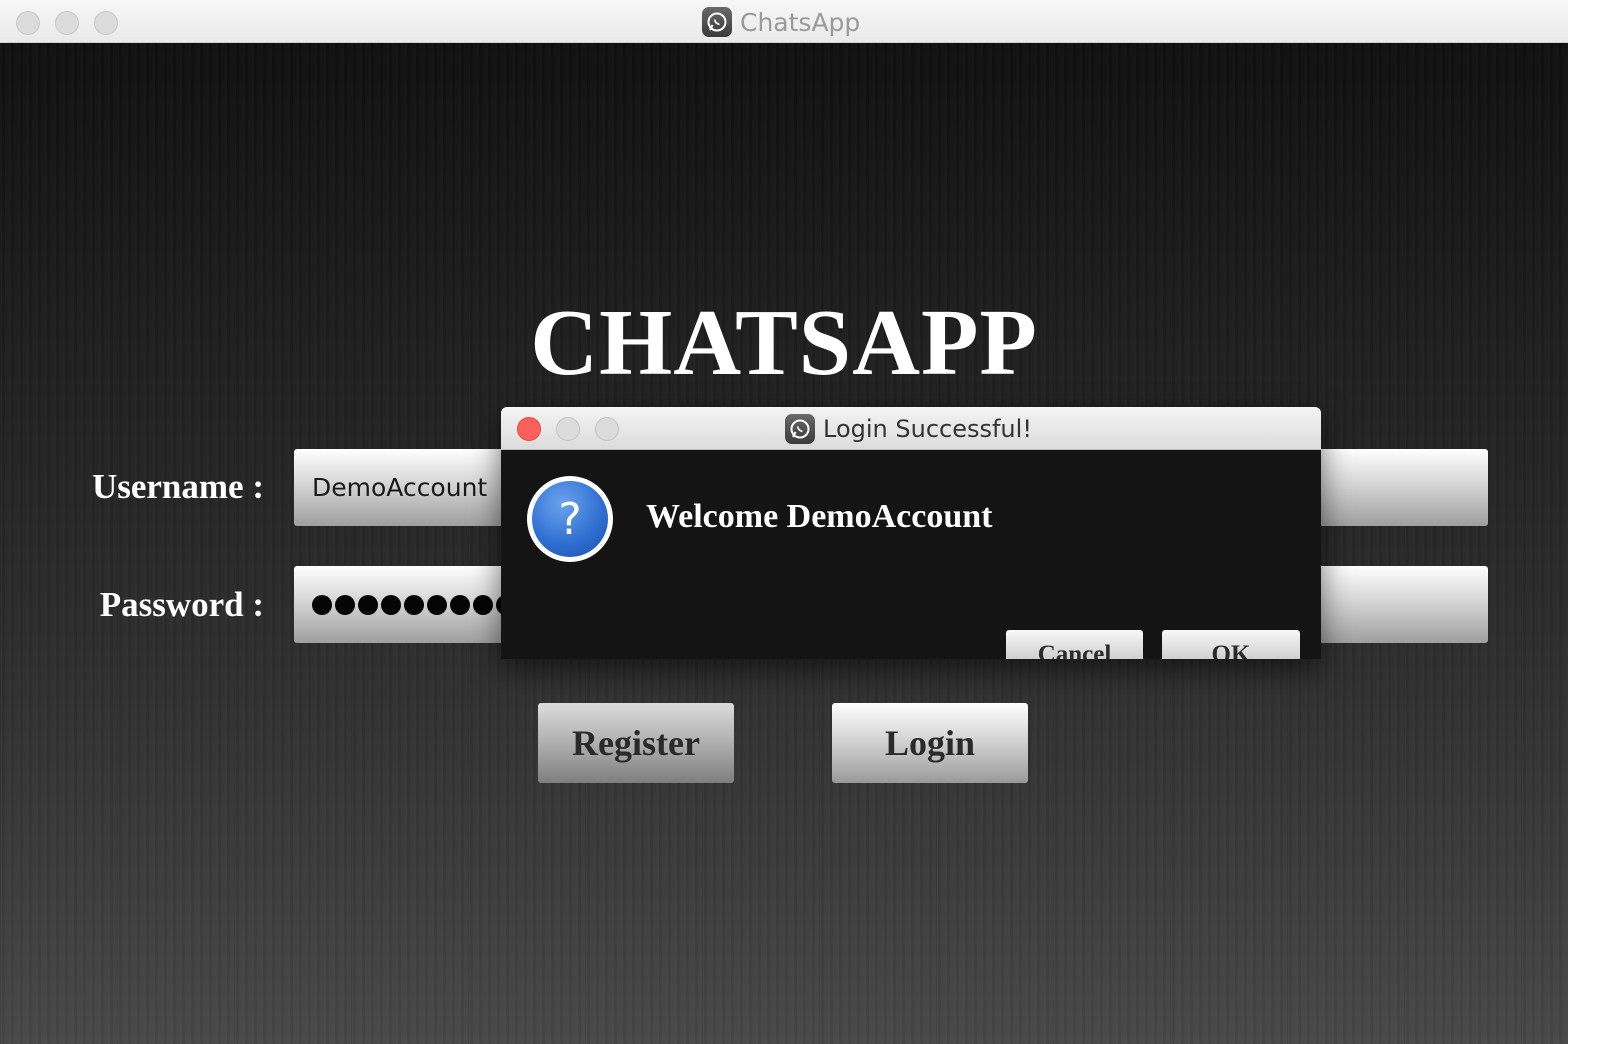 The width and height of the screenshot is (1602, 1044). Describe the element at coordinates (784, 343) in the screenshot. I see `app-heading: CHATSAPP` at that location.